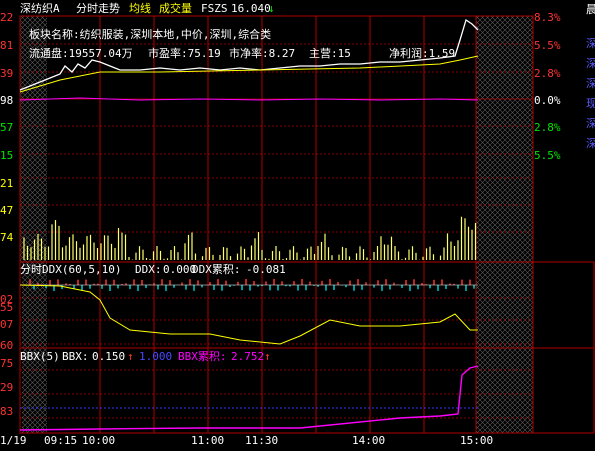  Describe the element at coordinates (7, 100) in the screenshot. I see `price-axis-label: 98` at that location.